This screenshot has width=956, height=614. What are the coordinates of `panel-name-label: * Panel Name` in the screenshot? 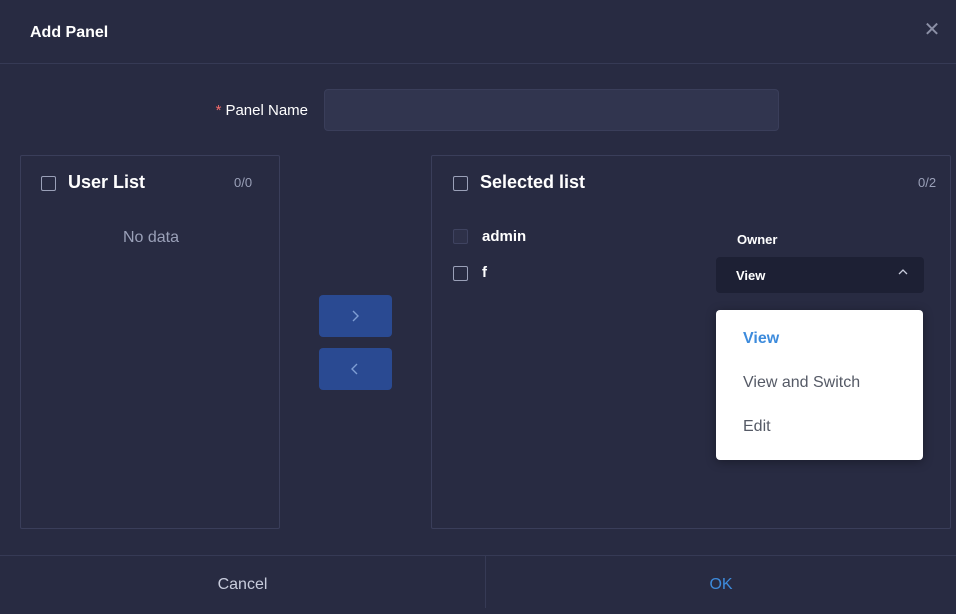 It's located at (229, 110).